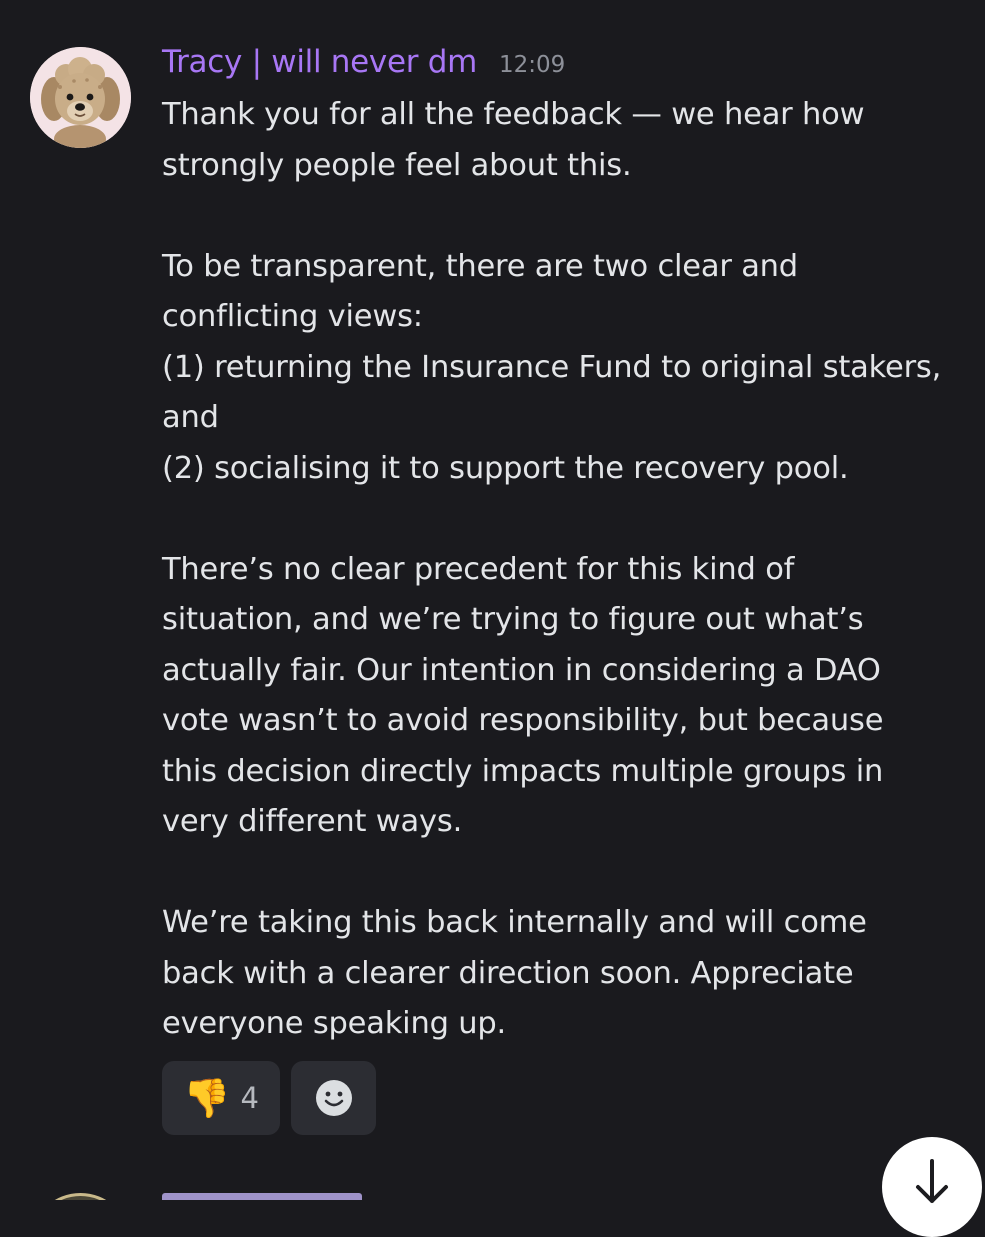 This screenshot has width=985, height=1237. What do you see at coordinates (532, 65) in the screenshot?
I see `timestamp: 12:09` at bounding box center [532, 65].